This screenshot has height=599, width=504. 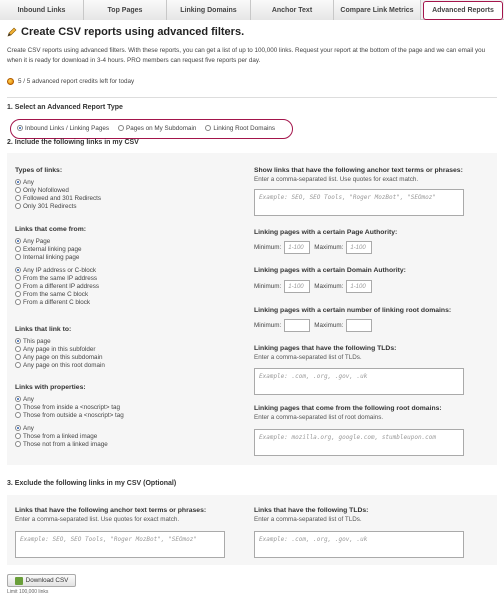 I want to click on option-subfolder: Any page in this subfolder, so click(x=120, y=350).